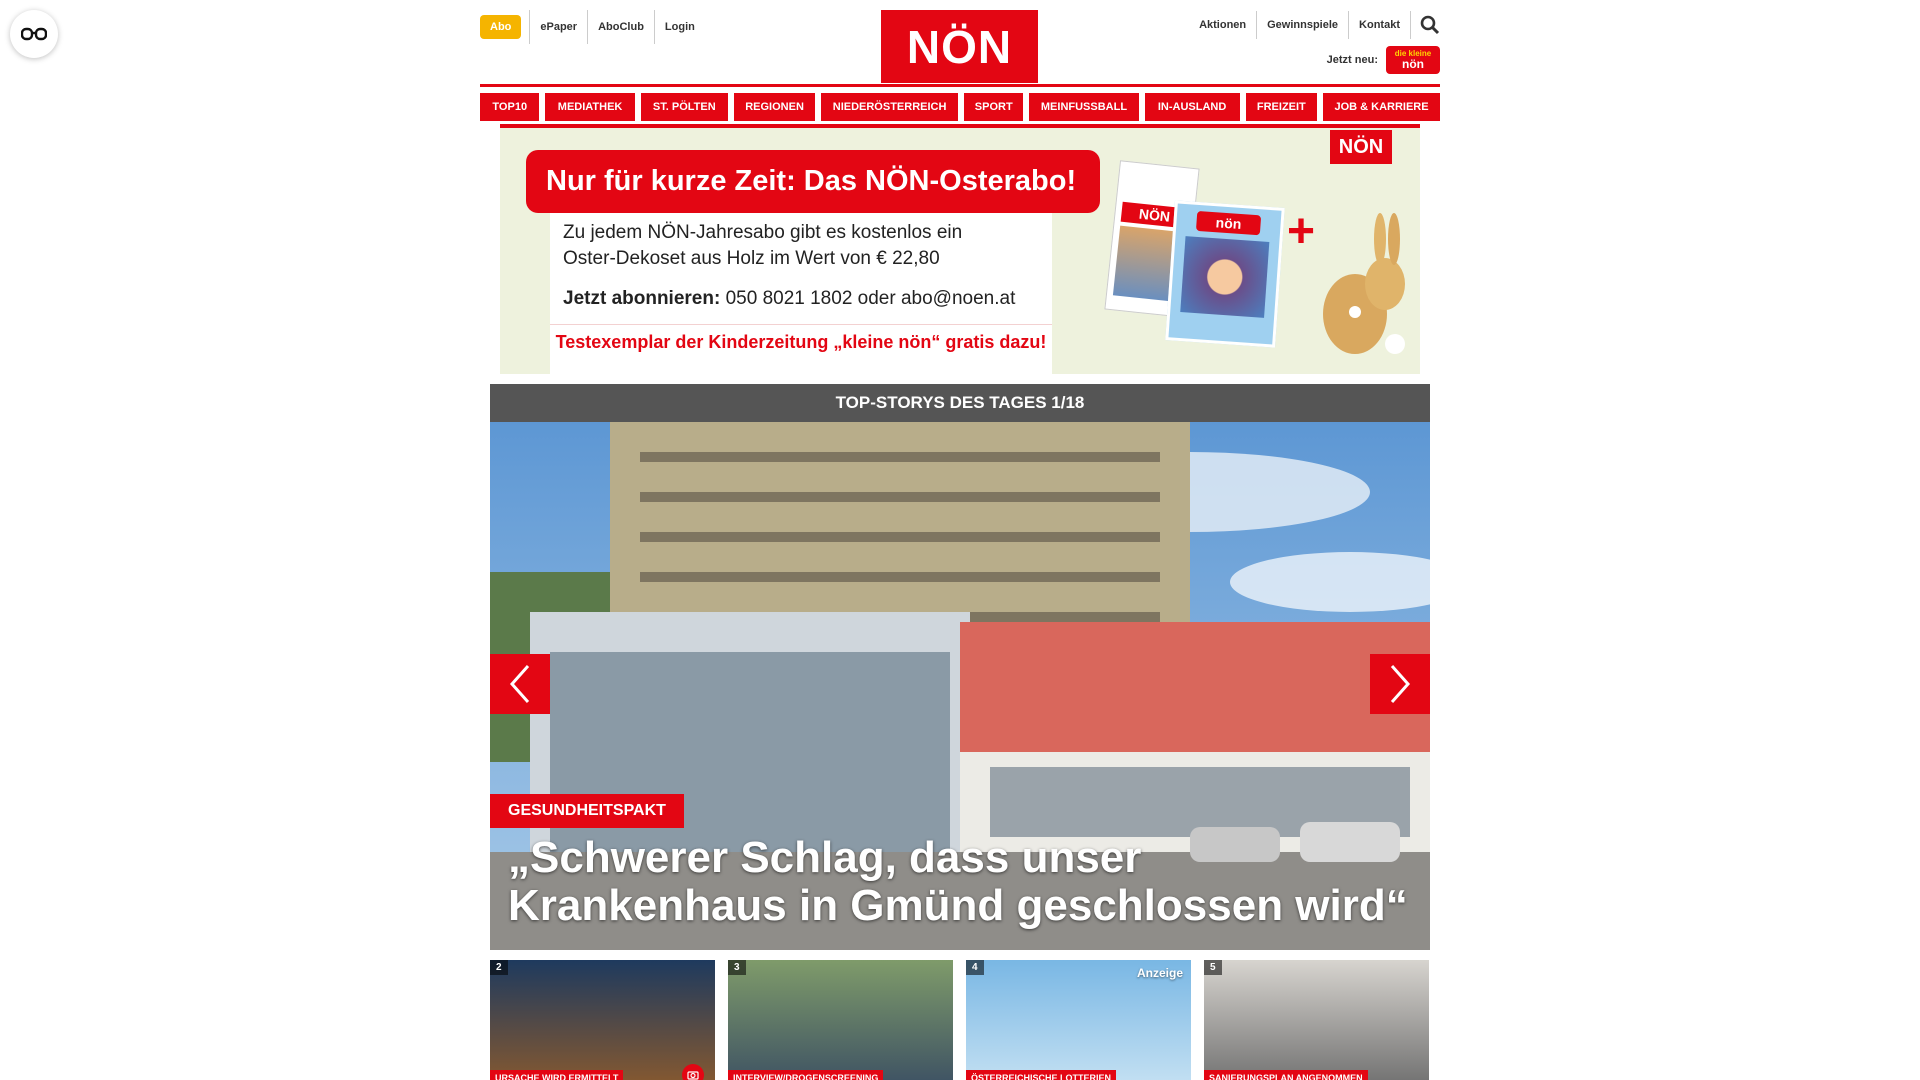 The image size is (1920, 1080). What do you see at coordinates (1228, 223) in the screenshot?
I see `kleine-noen-magazine-title: nön` at bounding box center [1228, 223].